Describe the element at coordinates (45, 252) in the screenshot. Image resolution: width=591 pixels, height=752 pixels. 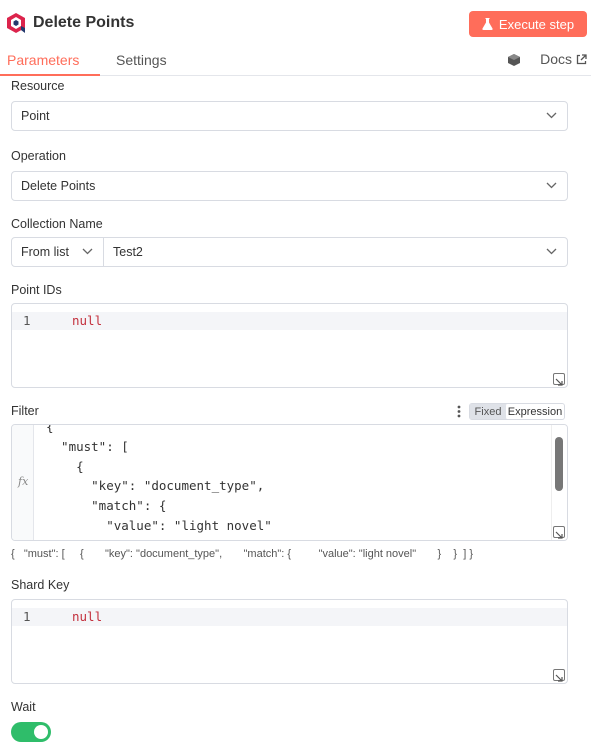
I see `collection-mode-value: From list` at that location.